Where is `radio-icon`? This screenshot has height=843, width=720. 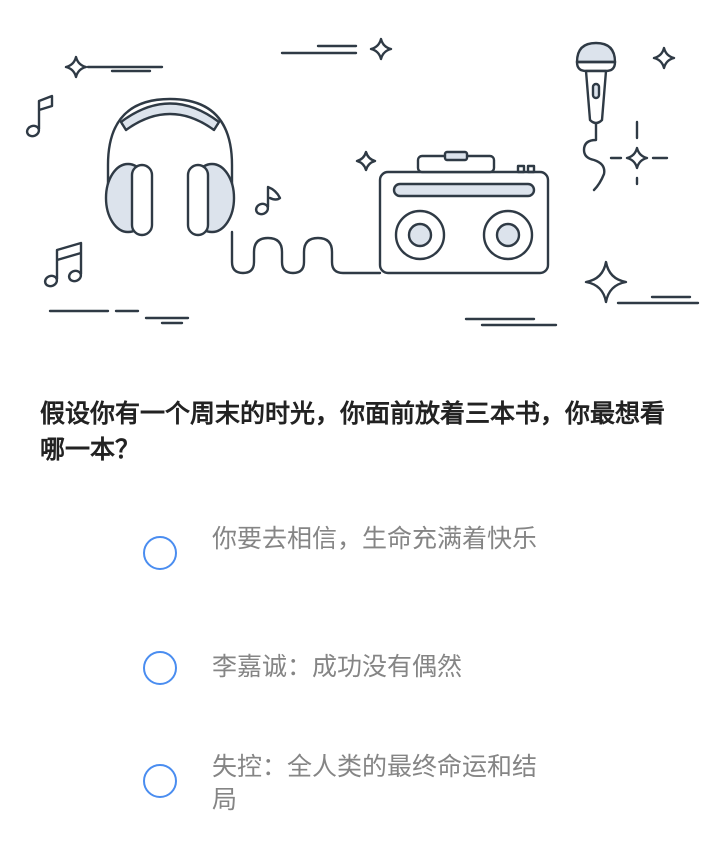
radio-icon is located at coordinates (464, 212).